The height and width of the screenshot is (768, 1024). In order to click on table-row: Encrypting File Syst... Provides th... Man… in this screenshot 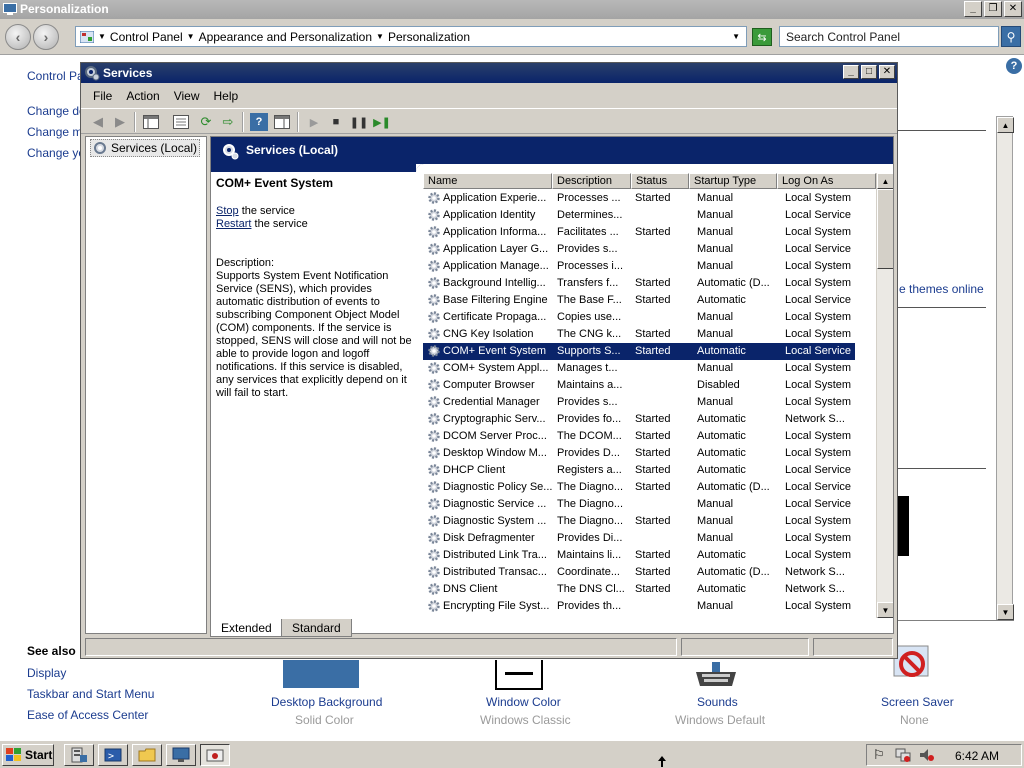, I will do `click(639, 606)`.